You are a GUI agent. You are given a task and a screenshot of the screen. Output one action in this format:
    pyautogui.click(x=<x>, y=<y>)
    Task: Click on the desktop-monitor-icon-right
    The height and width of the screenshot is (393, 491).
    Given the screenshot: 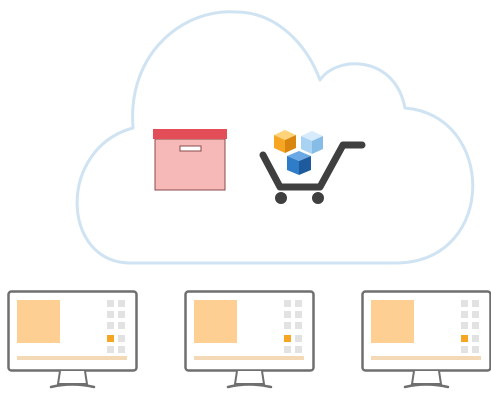 What is the action you would take?
    pyautogui.click(x=426, y=339)
    